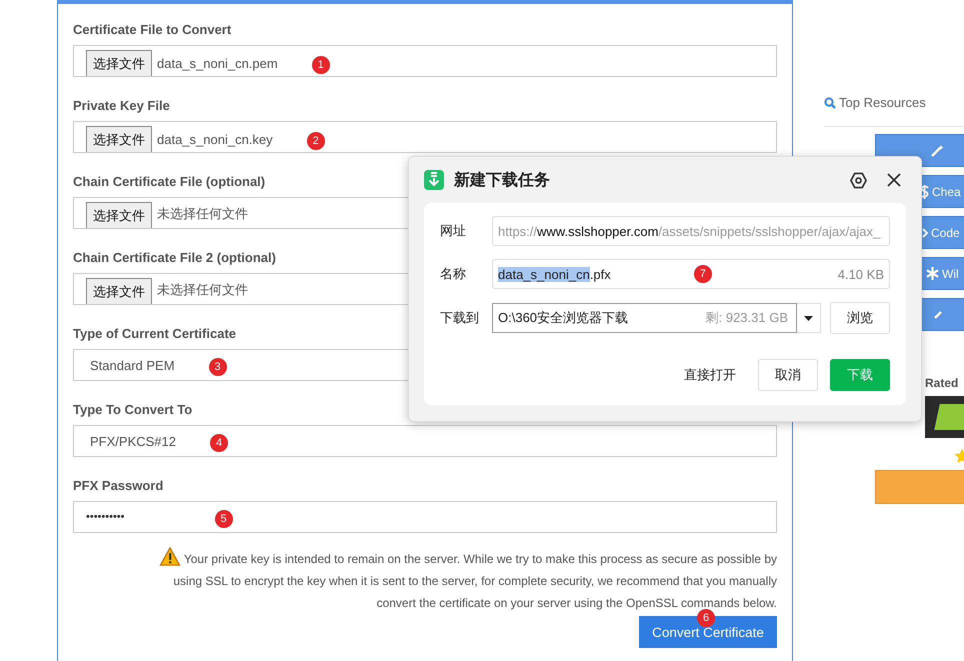 The image size is (964, 661). Describe the element at coordinates (152, 30) in the screenshot. I see `field-label: Certificate File to Convert` at that location.